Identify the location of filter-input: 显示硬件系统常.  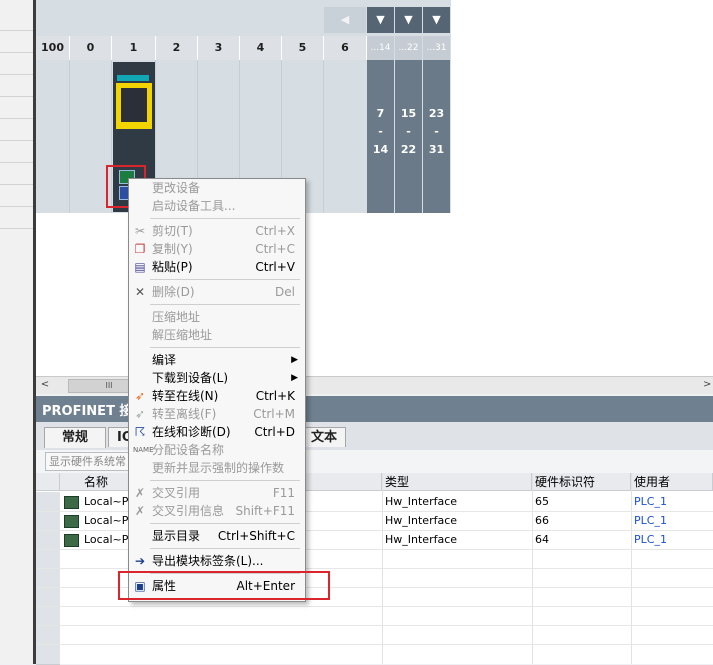
(91, 461).